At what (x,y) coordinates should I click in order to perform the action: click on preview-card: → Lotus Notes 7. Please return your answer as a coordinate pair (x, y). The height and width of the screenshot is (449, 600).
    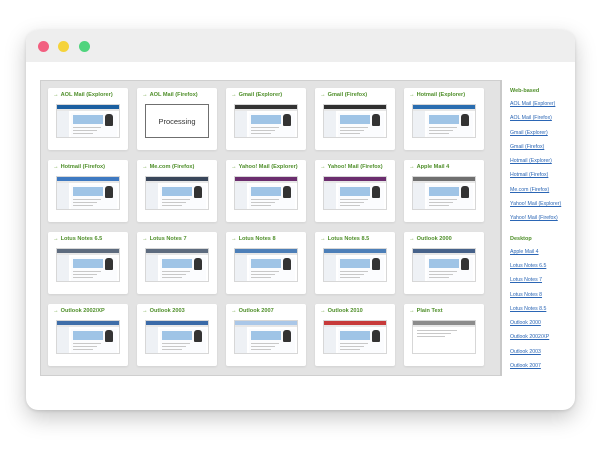
    Looking at the image, I should click on (177, 263).